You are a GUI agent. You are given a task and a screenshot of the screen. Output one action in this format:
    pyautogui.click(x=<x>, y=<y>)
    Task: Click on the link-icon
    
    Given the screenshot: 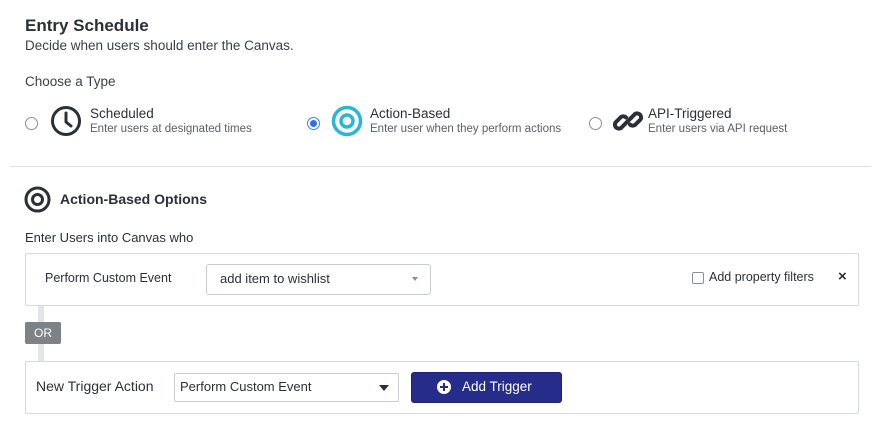 What is the action you would take?
    pyautogui.click(x=628, y=121)
    